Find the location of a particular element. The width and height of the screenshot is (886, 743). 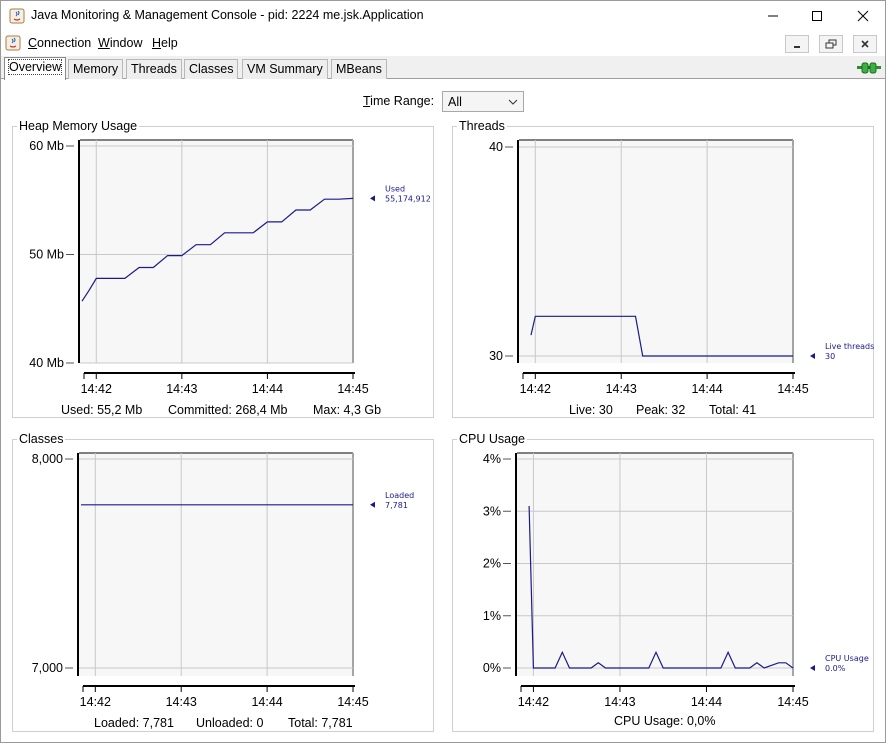

series-legend-name: CPU Usage is located at coordinates (847, 658).